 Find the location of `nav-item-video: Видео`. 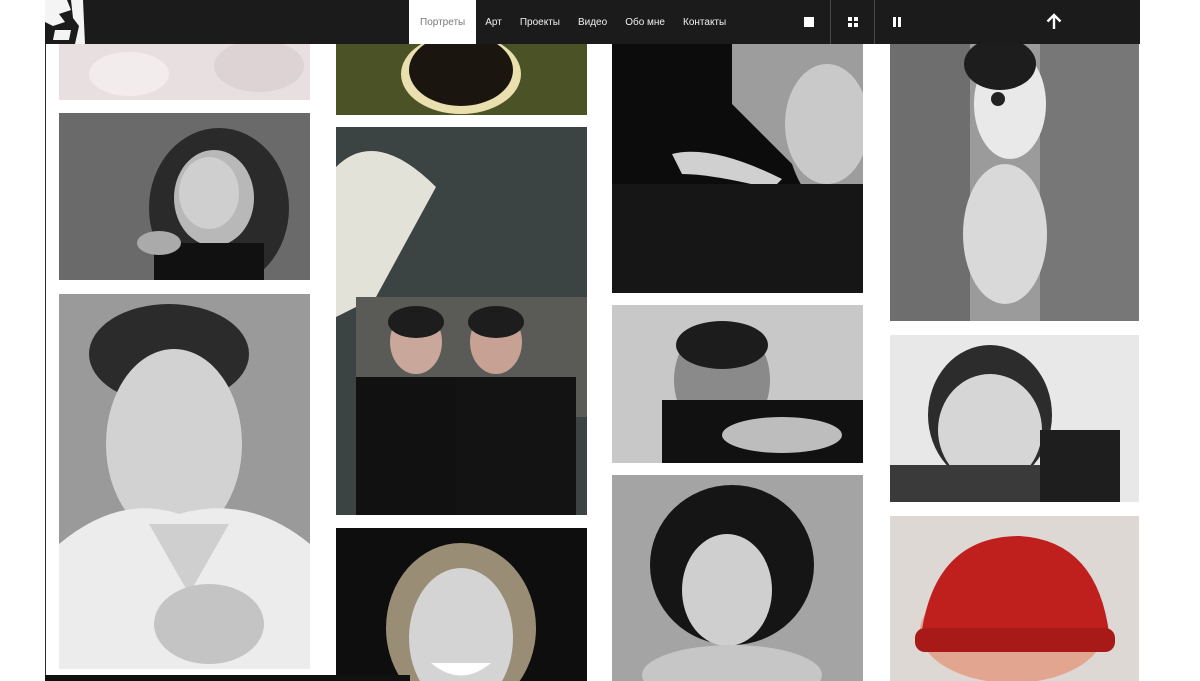

nav-item-video: Видео is located at coordinates (592, 22).